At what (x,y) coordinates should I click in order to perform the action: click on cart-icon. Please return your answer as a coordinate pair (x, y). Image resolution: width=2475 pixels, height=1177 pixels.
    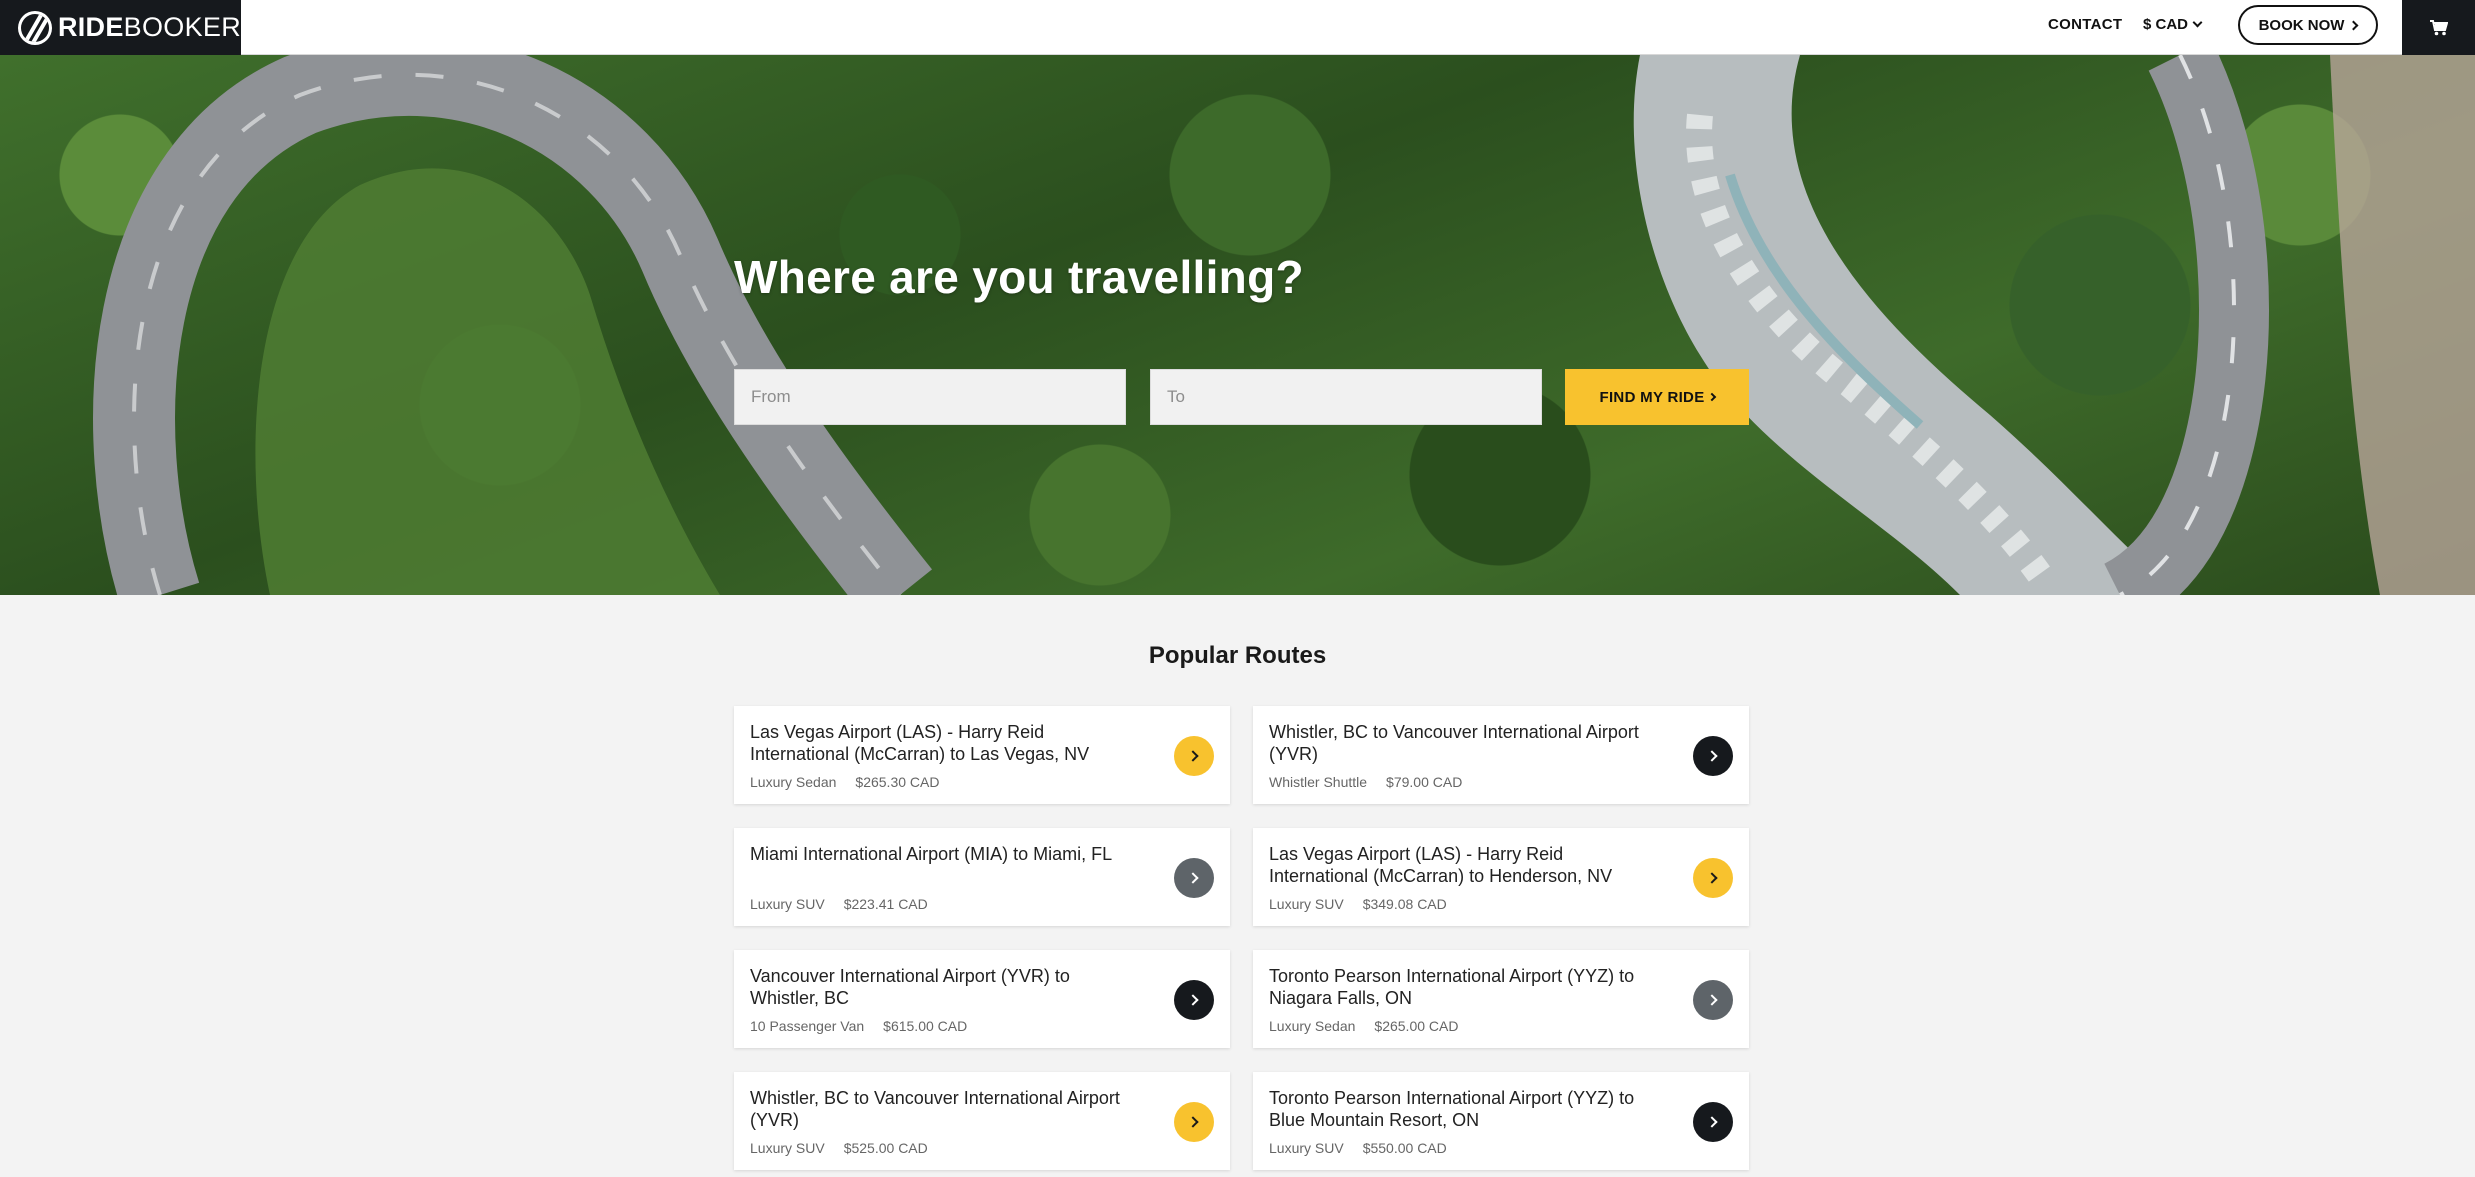
    Looking at the image, I should click on (2438, 27).